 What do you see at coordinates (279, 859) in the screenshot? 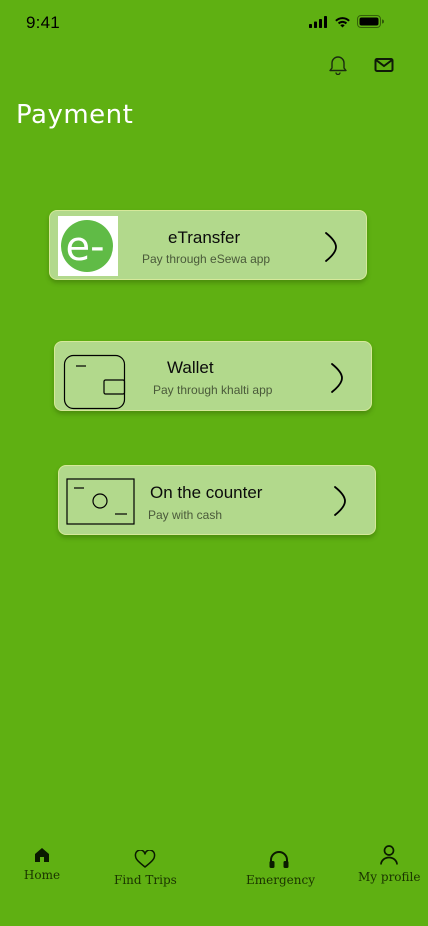
I see `headphones-icon` at bounding box center [279, 859].